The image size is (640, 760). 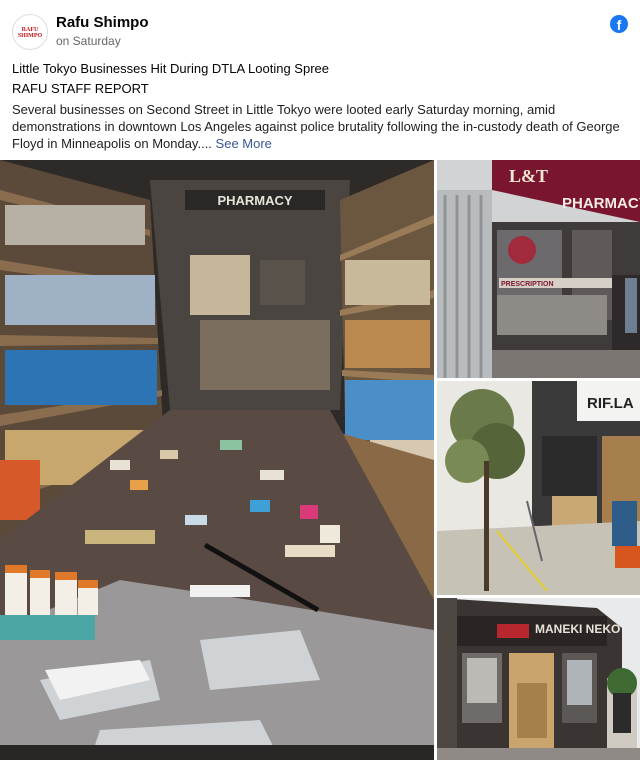 I want to click on facebook-icon: f, so click(x=619, y=24).